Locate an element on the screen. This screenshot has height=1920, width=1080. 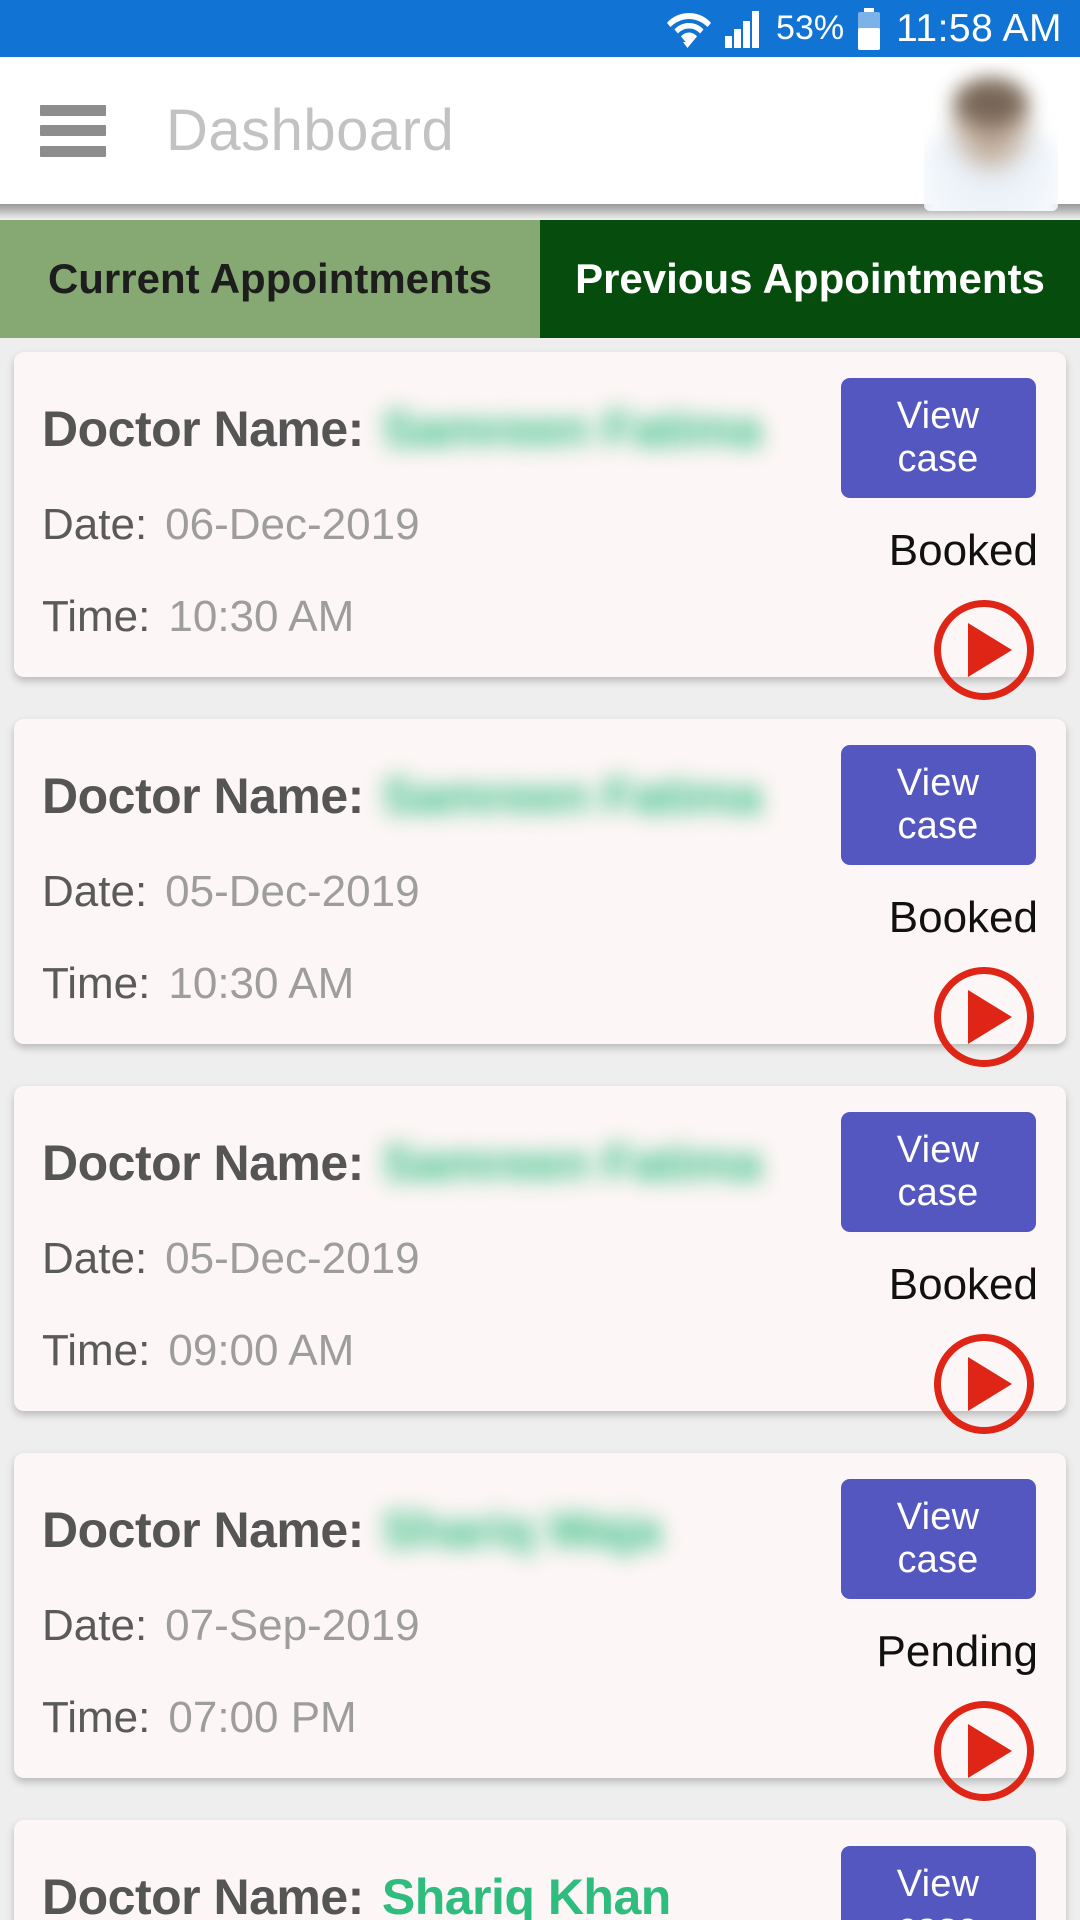
date-value: 06-Dec-2019 is located at coordinates (292, 524).